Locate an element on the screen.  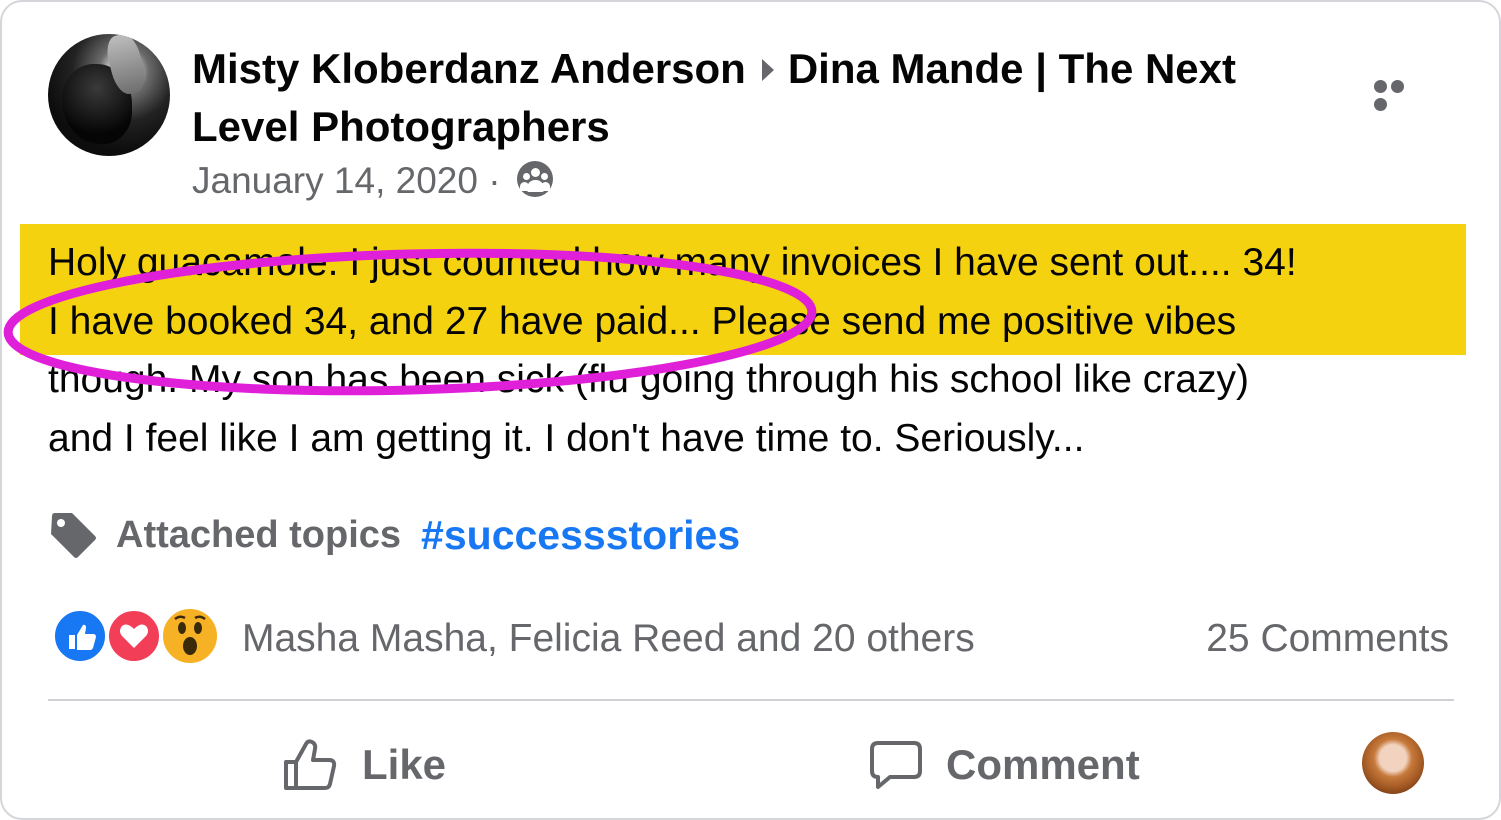
tag-icon is located at coordinates (73, 535).